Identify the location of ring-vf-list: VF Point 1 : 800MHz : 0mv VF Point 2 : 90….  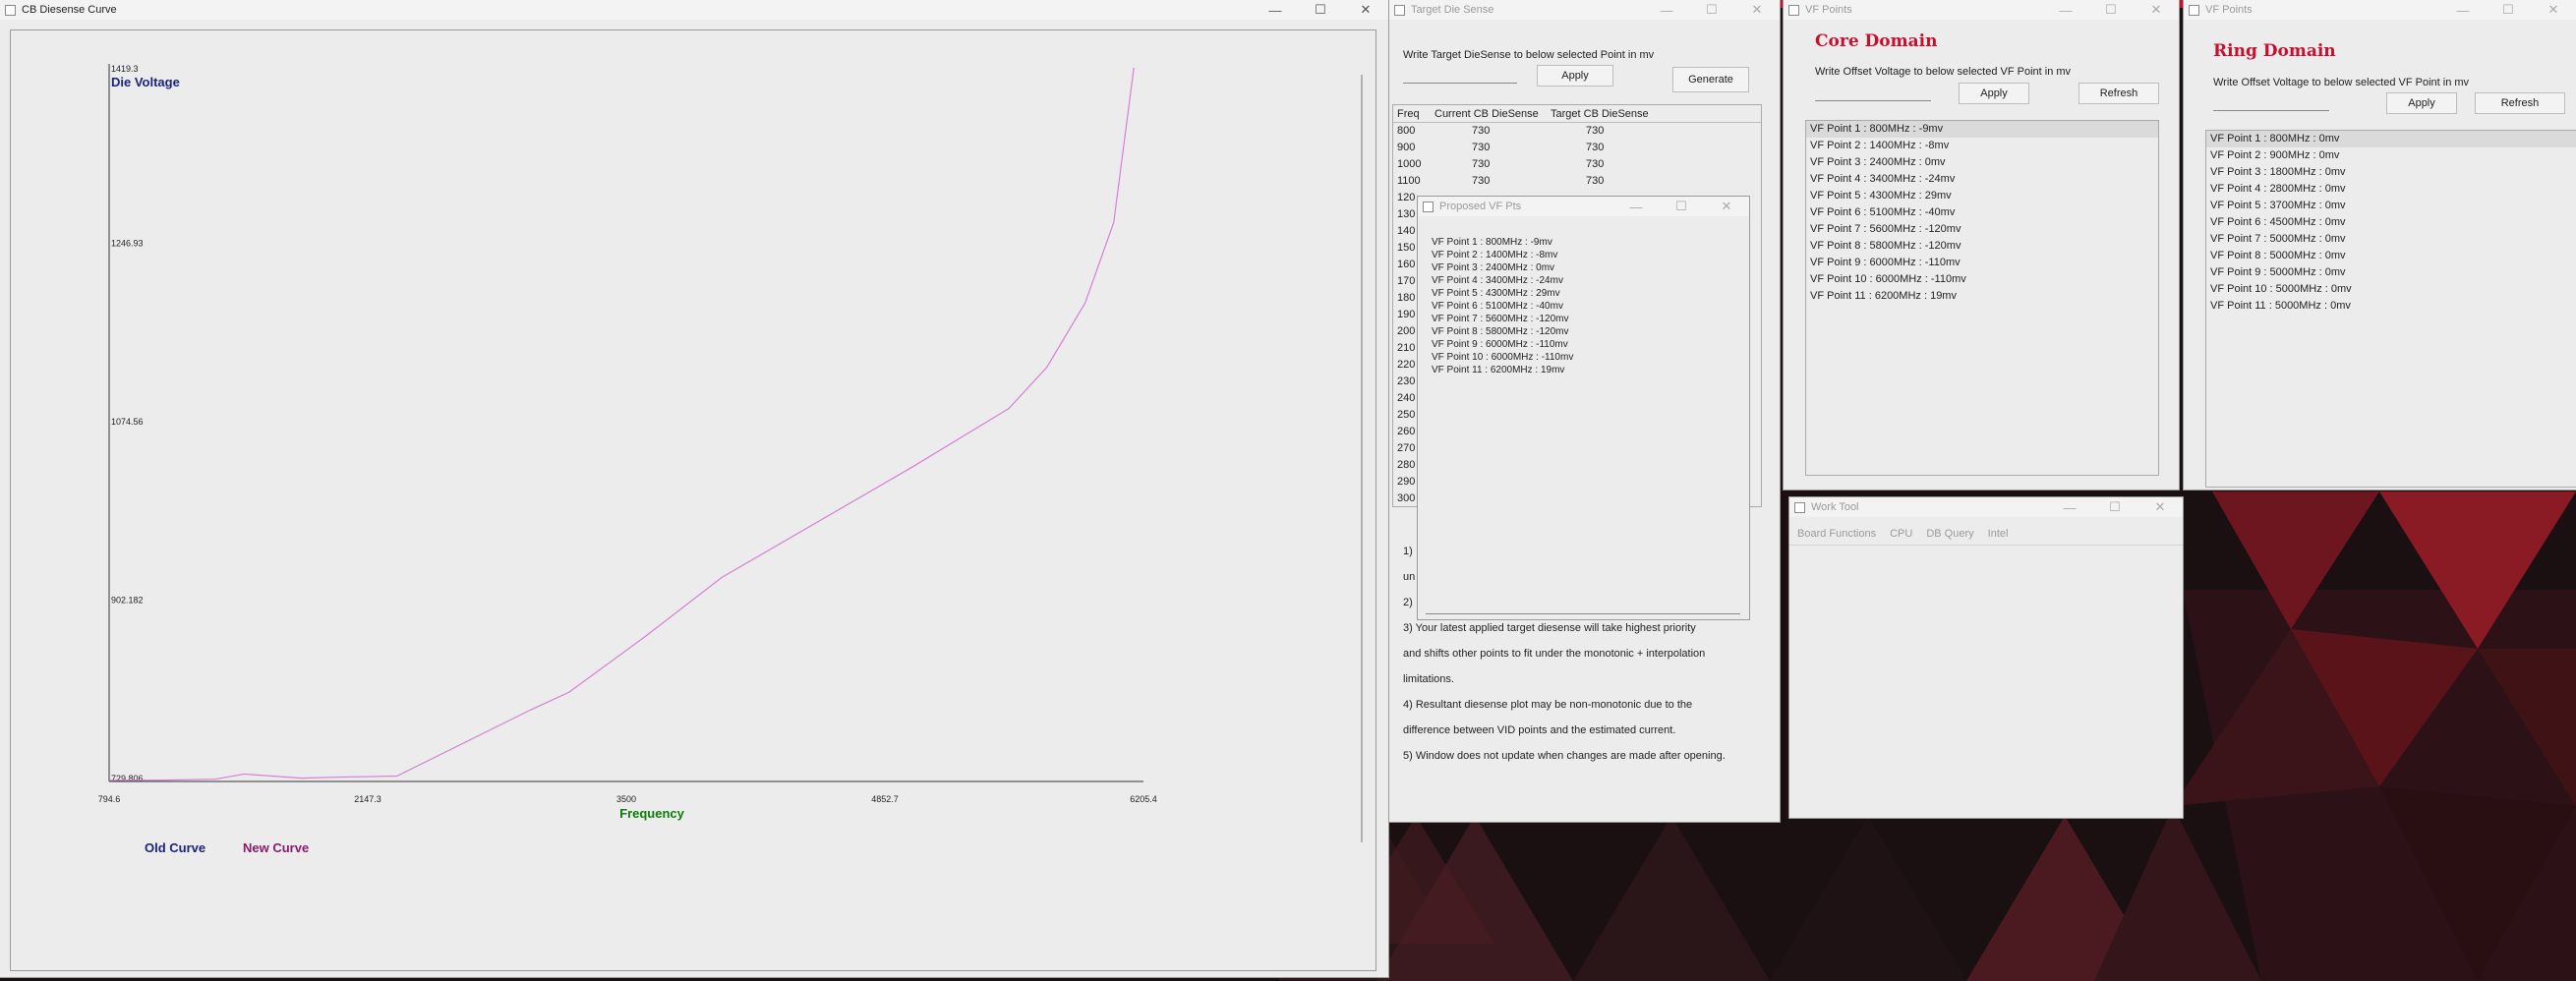
(2390, 309).